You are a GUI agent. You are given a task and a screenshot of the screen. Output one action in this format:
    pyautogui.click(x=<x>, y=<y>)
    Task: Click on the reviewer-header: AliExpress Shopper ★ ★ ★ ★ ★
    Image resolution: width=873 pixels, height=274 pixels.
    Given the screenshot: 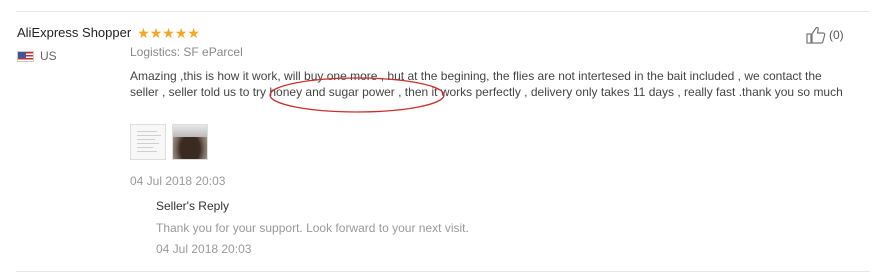 What is the action you would take?
    pyautogui.click(x=108, y=32)
    